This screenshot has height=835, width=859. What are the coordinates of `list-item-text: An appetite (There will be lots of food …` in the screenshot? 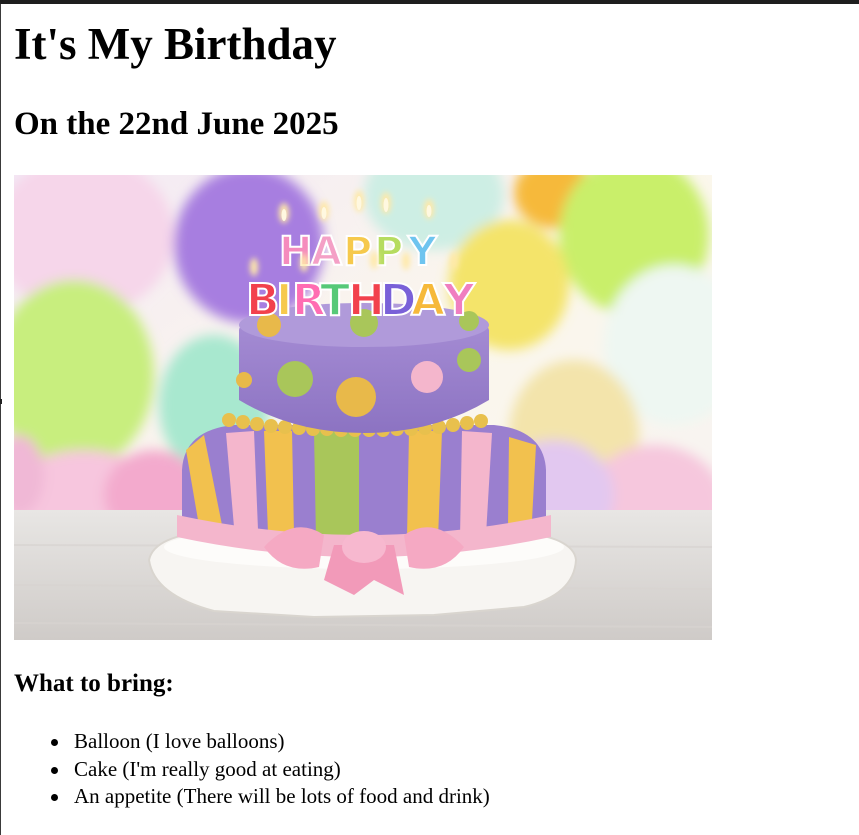 It's located at (282, 796).